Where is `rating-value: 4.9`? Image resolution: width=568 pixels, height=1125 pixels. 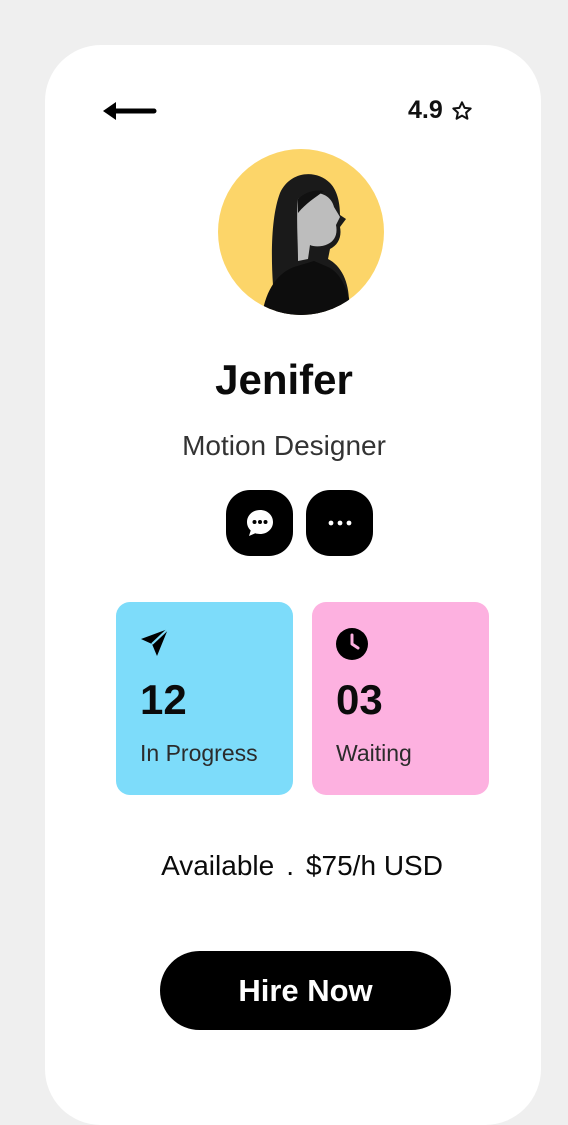
rating-value: 4.9 is located at coordinates (425, 110).